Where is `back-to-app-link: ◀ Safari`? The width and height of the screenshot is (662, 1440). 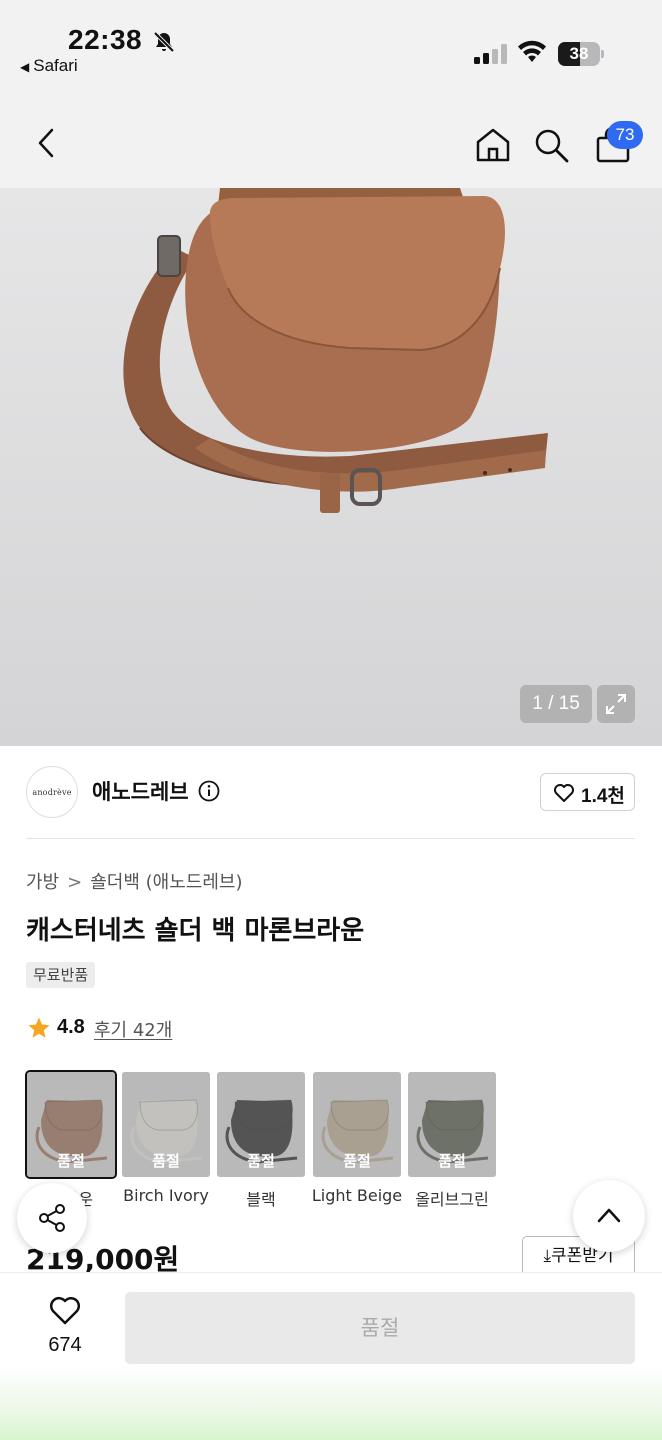
back-to-app-link: ◀ Safari is located at coordinates (49, 66).